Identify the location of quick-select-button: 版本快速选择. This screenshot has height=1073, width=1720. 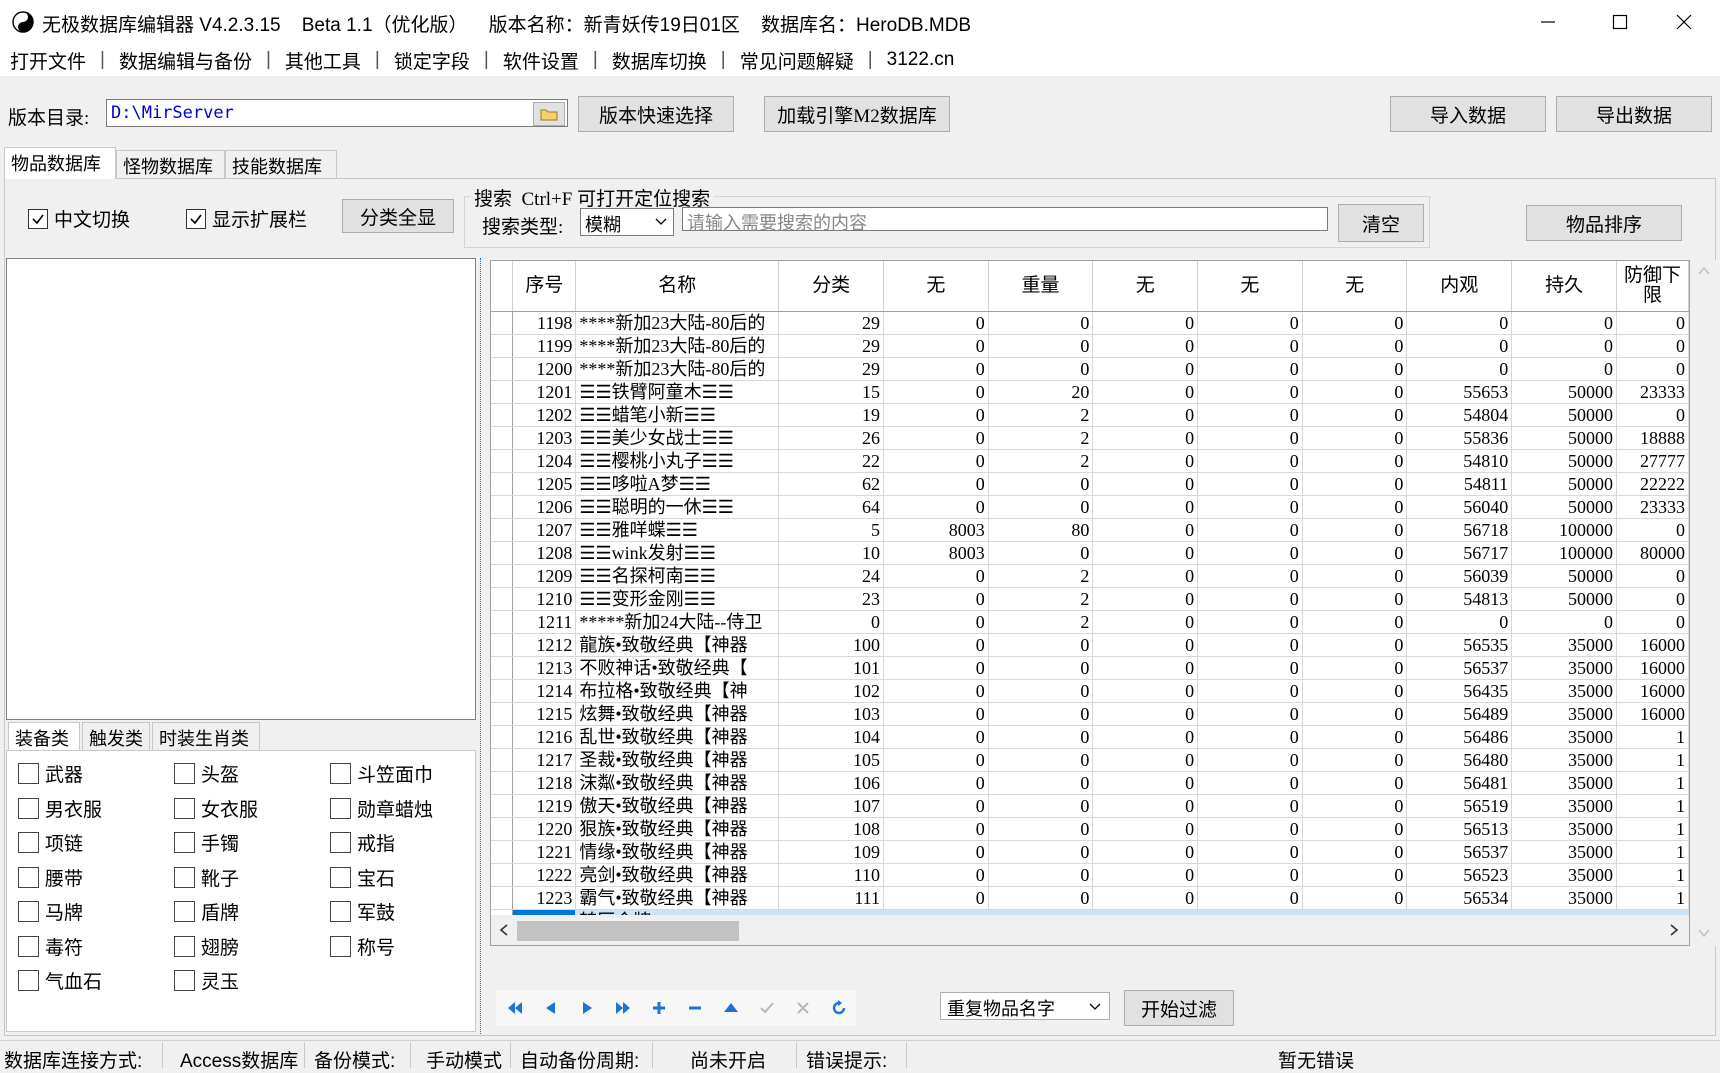
(656, 114).